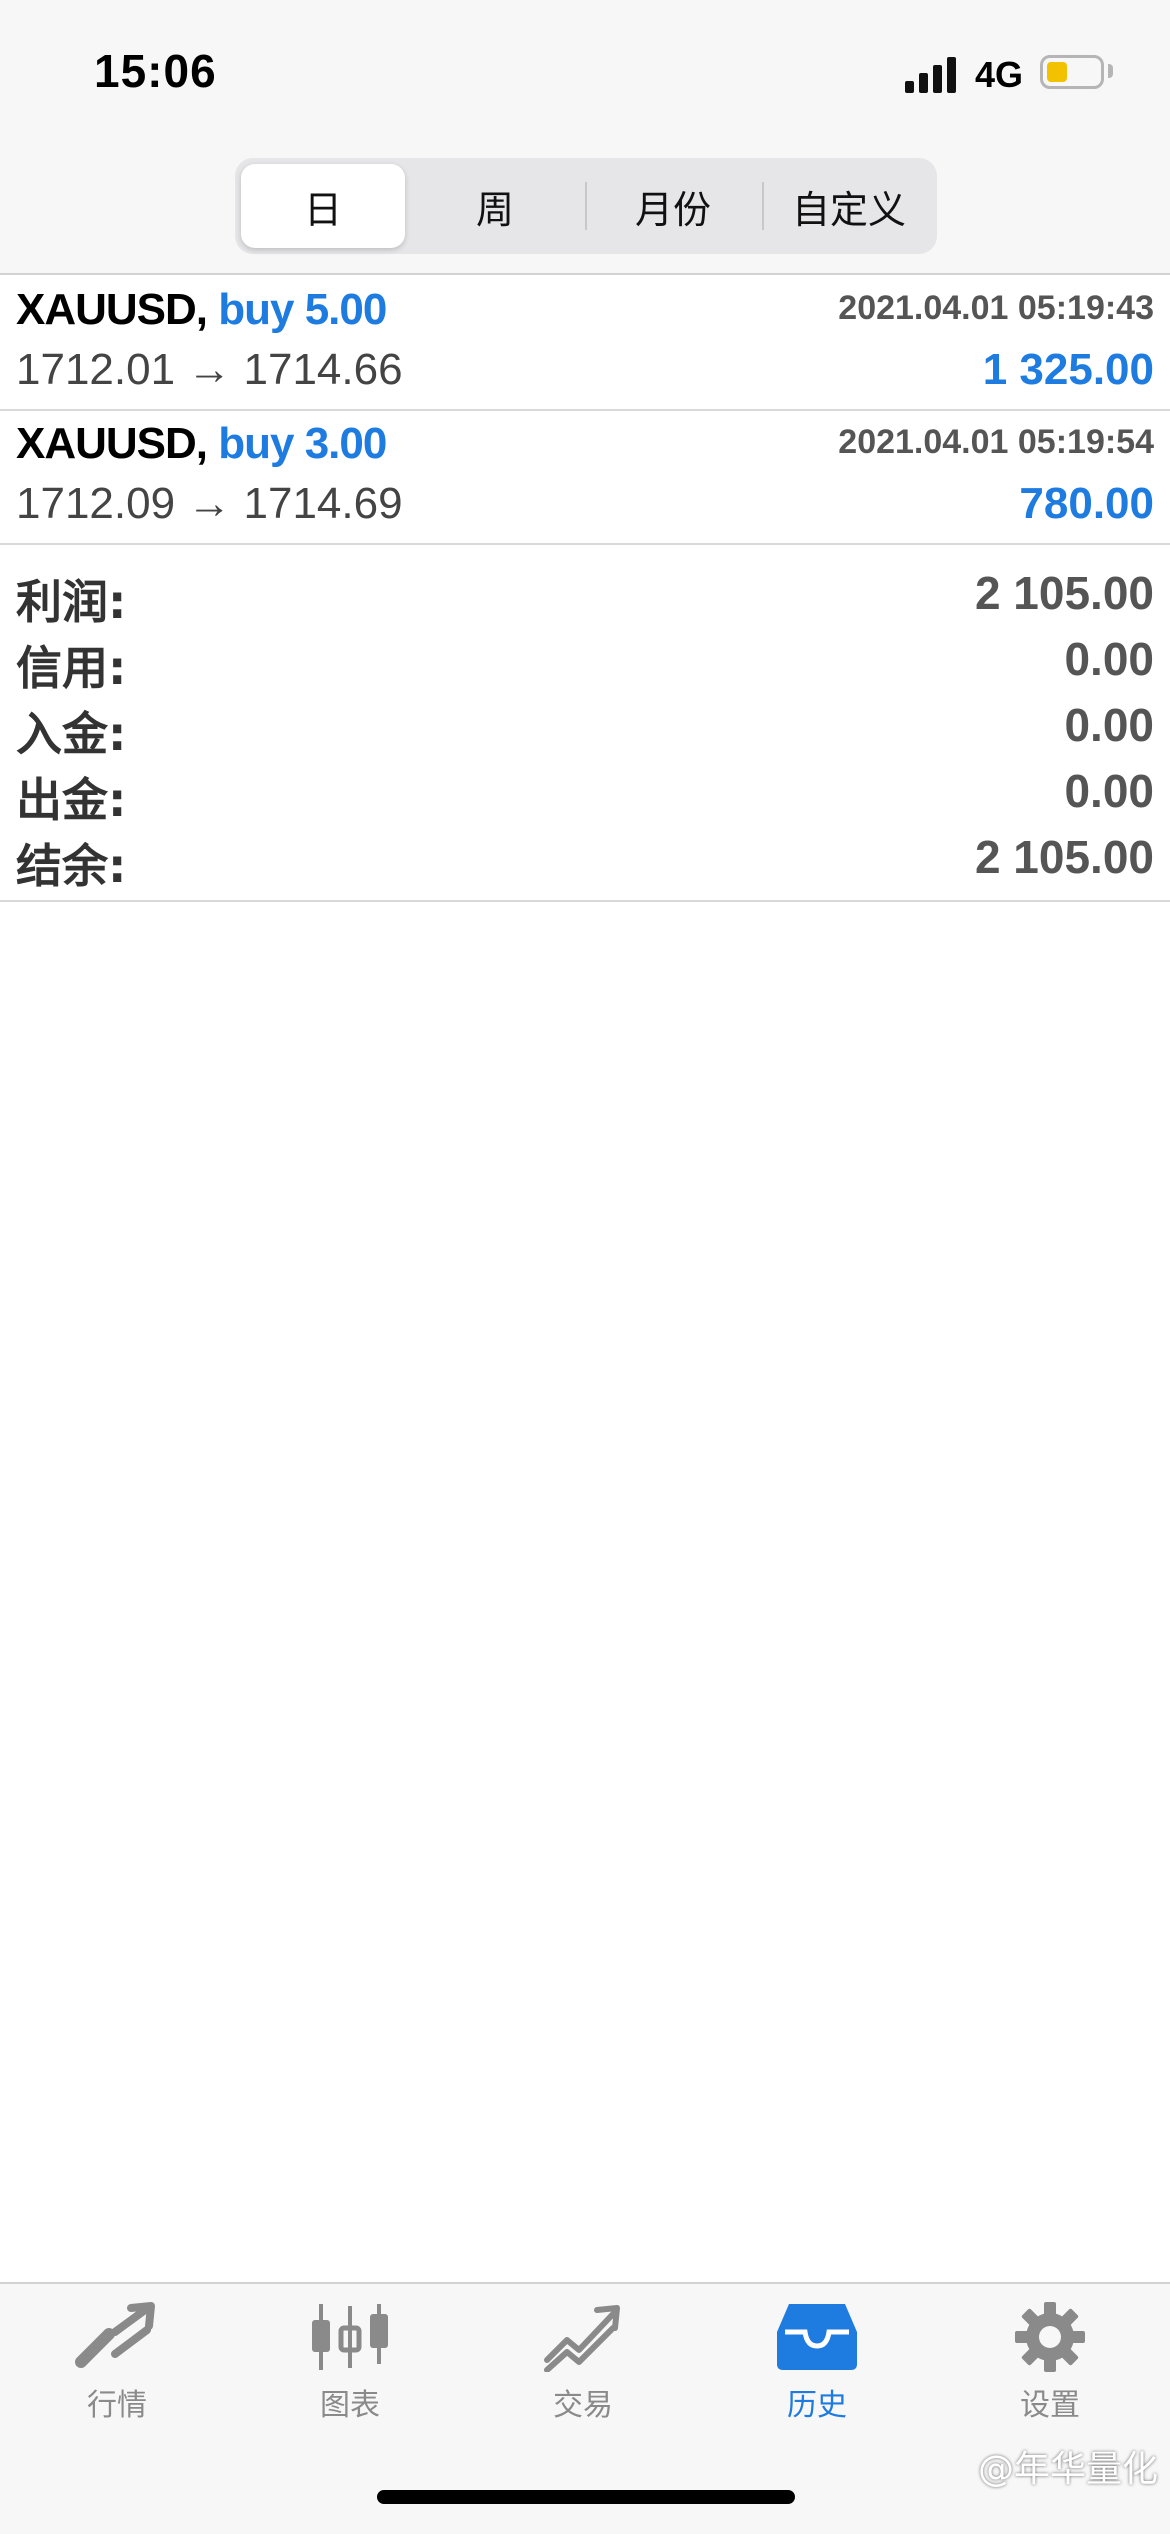  I want to click on trade-direction: buy 5.00, so click(302, 309).